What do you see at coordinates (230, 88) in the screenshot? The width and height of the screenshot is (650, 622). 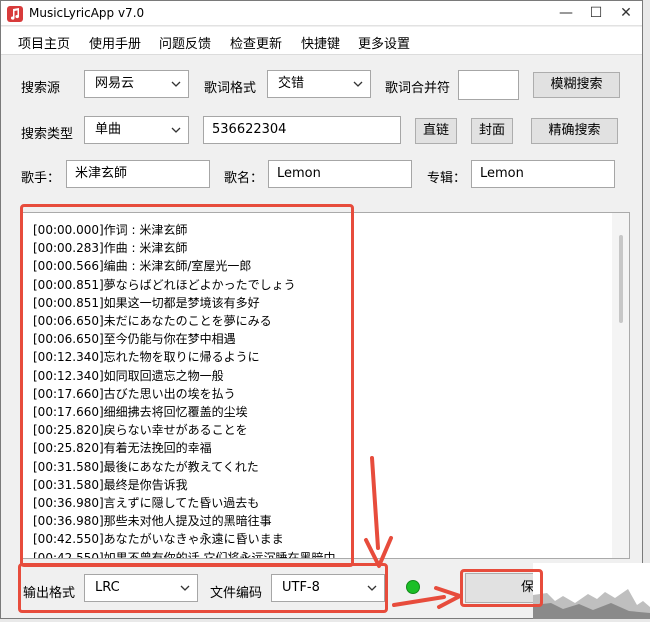 I see `lyric-format-label: 歌词格式` at bounding box center [230, 88].